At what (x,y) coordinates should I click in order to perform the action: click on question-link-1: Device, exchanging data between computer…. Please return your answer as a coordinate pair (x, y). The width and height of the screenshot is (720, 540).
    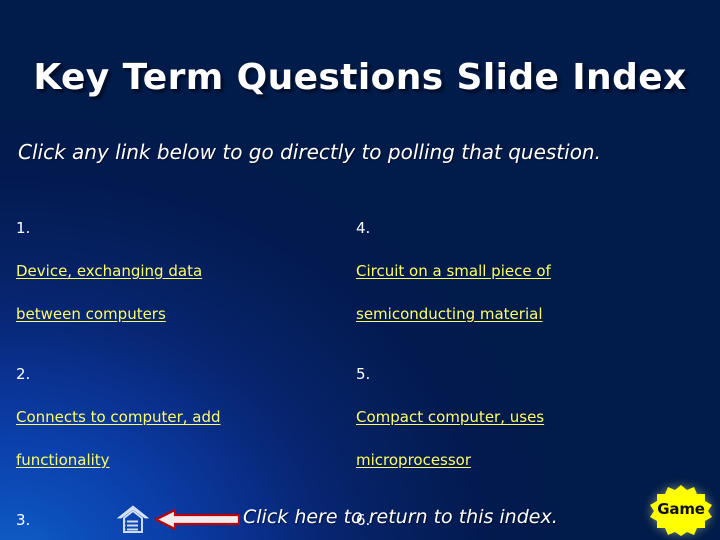
    Looking at the image, I should click on (188, 293).